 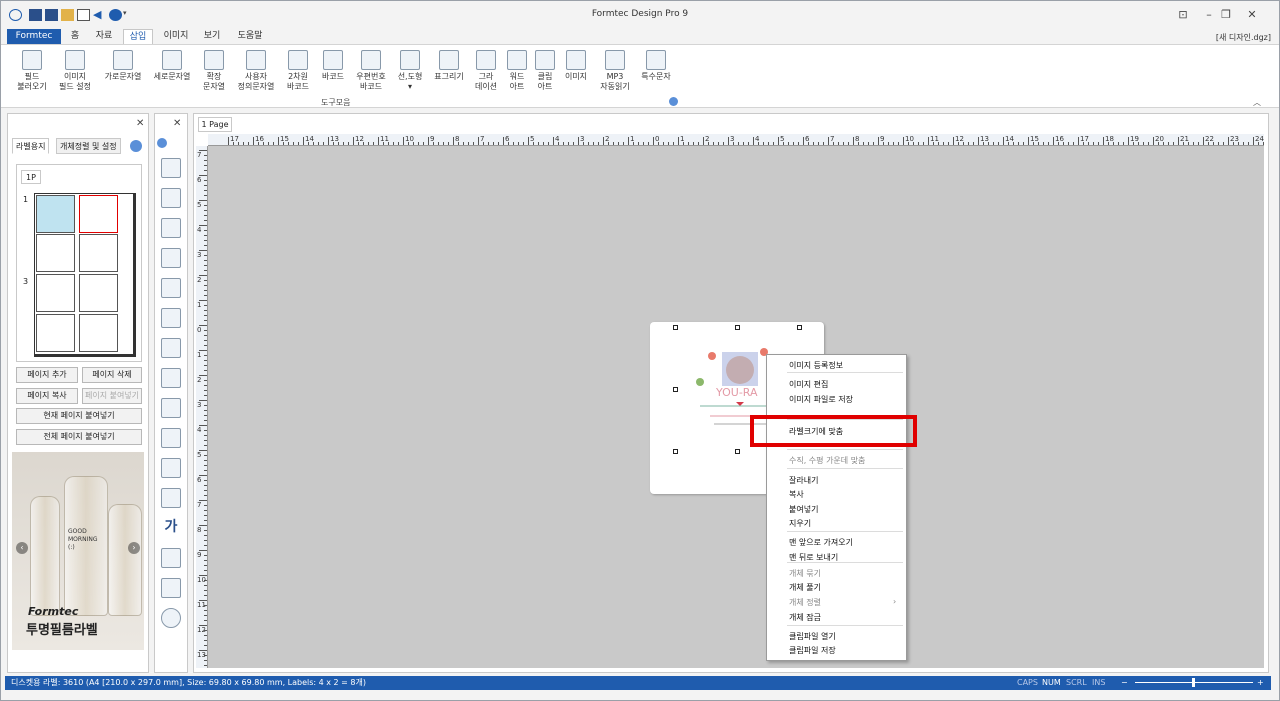 What do you see at coordinates (812, 650) in the screenshot?
I see `context-menu-item: 클립파일 저장` at bounding box center [812, 650].